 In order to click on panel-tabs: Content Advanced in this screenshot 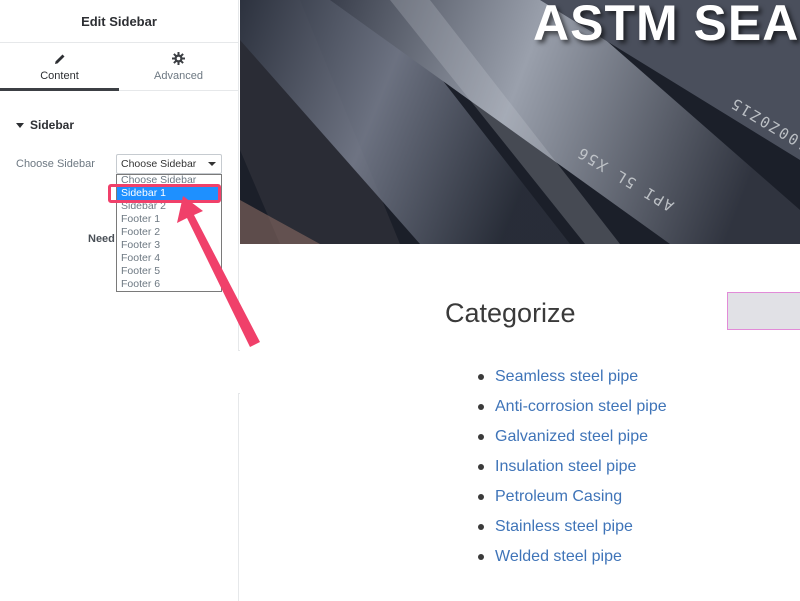, I will do `click(119, 67)`.